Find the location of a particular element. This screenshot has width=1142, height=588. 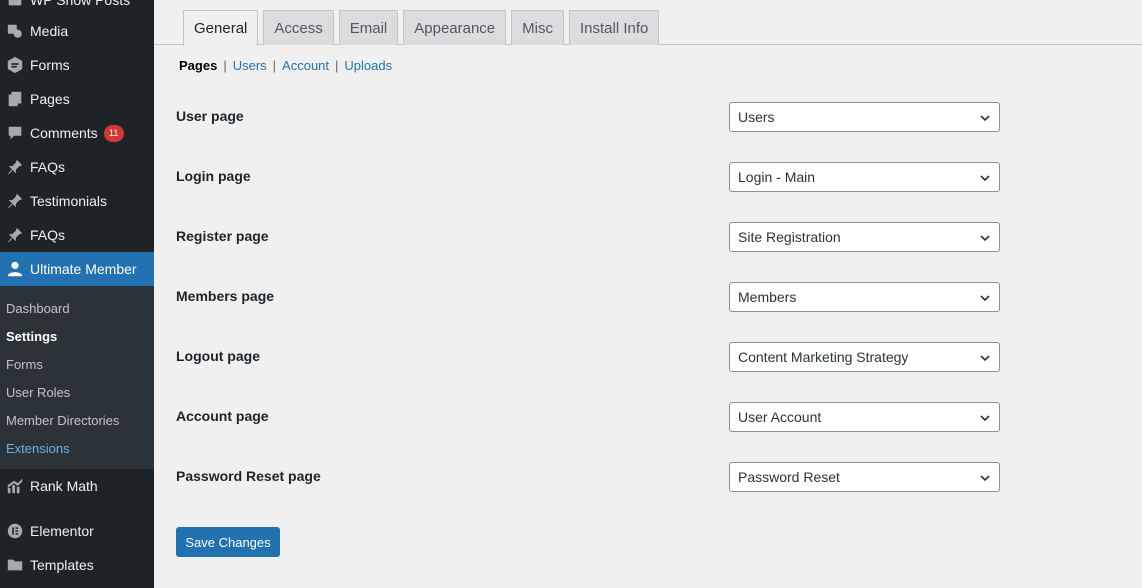

menu-item-faqs-2: FAQs is located at coordinates (77, 235).